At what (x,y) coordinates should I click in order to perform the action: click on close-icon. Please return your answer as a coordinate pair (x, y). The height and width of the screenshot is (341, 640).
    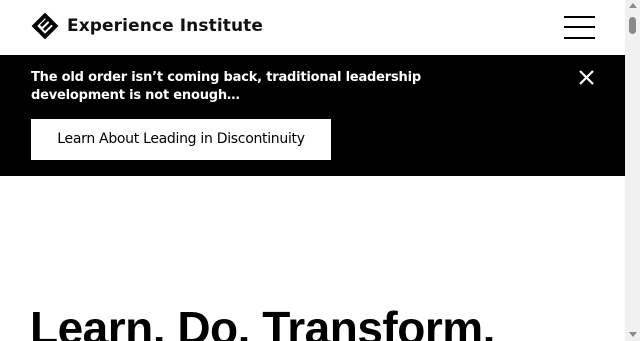
    Looking at the image, I should click on (586, 77).